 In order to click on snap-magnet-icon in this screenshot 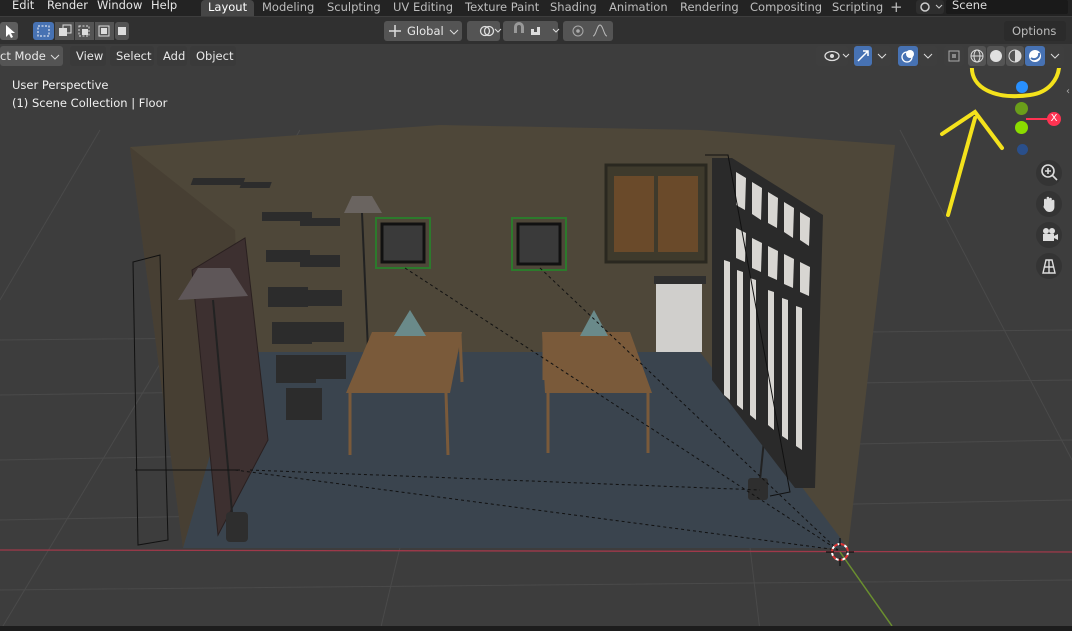, I will do `click(537, 28)`.